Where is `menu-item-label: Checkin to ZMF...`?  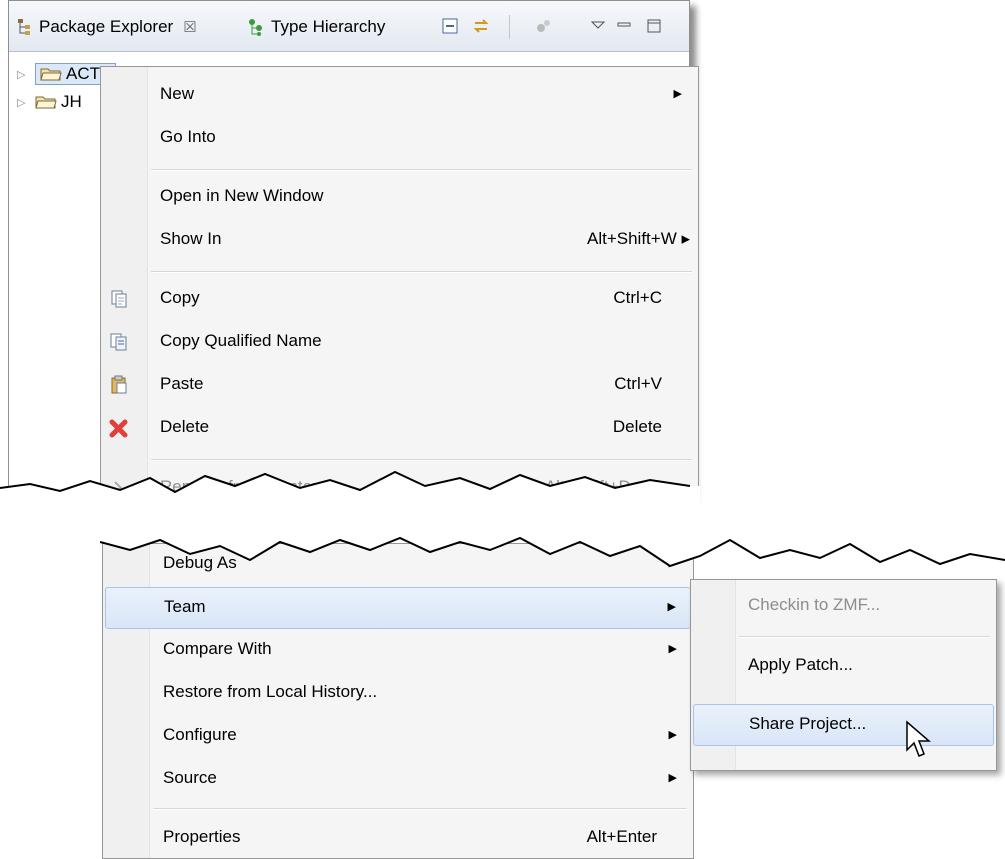 menu-item-label: Checkin to ZMF... is located at coordinates (814, 604).